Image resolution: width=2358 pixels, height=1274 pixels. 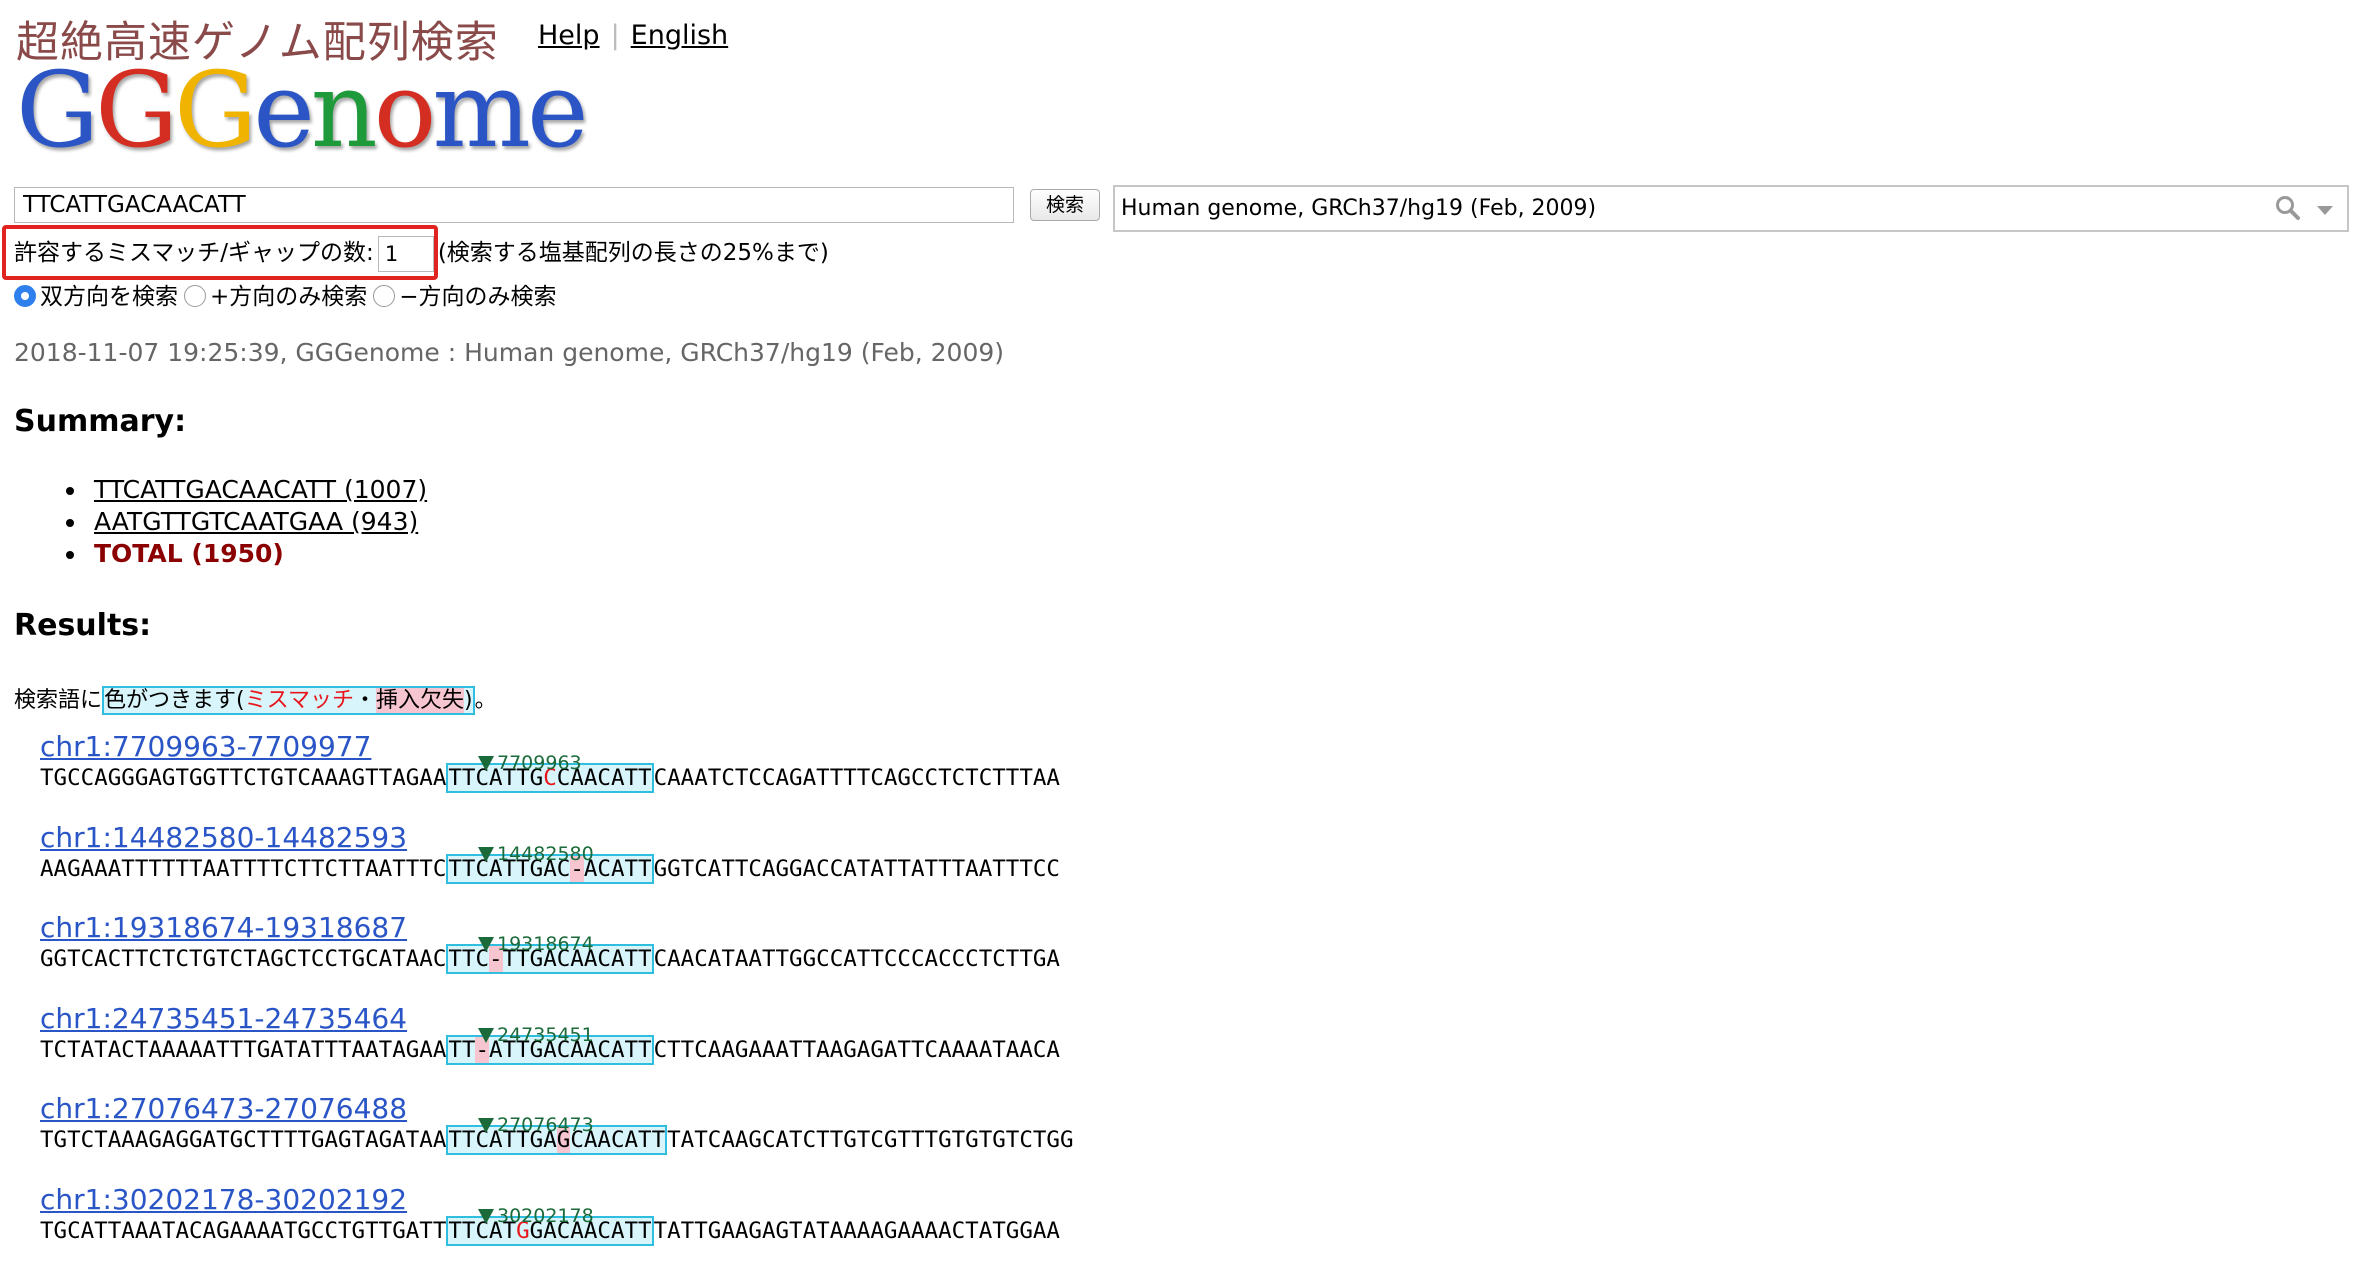 I want to click on summary-total-label: TOTAL (1950), so click(x=189, y=553).